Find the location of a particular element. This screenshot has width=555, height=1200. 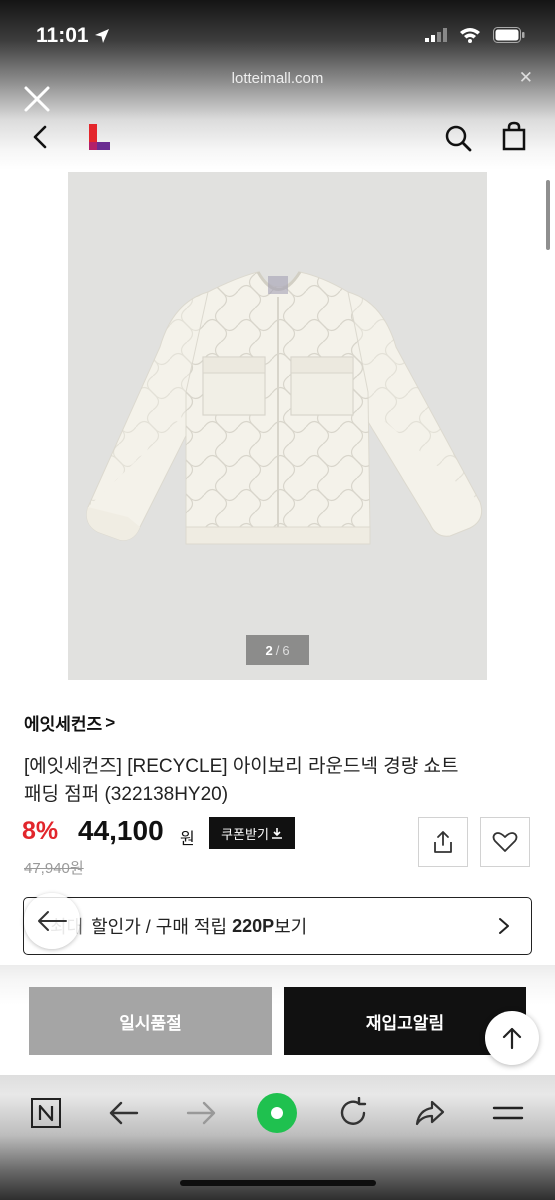

heart-icon is located at coordinates (505, 842).